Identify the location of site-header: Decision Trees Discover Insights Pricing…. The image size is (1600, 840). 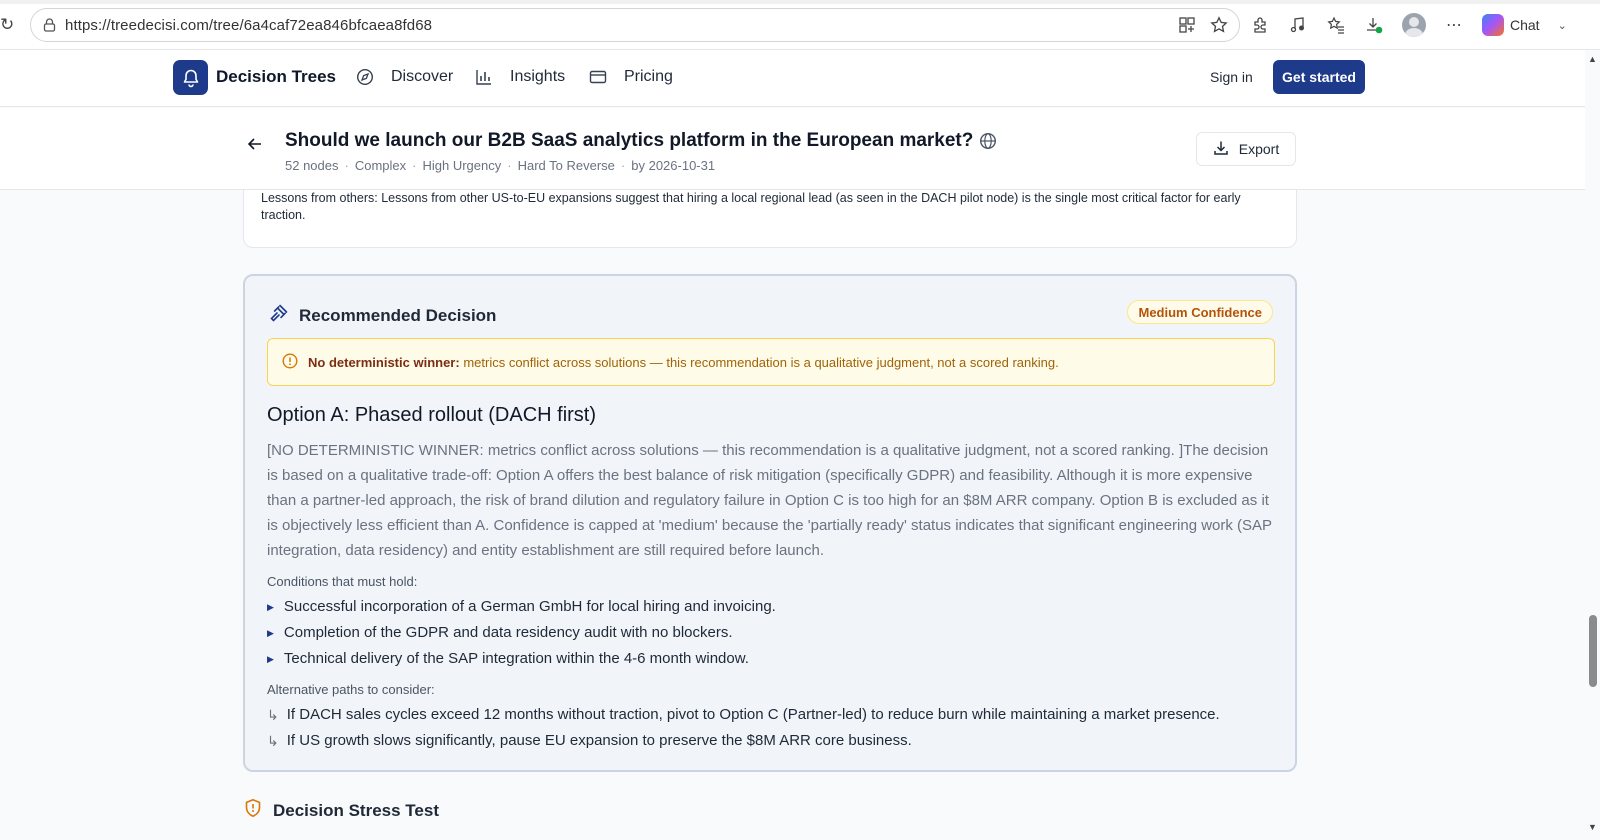
(792, 78).